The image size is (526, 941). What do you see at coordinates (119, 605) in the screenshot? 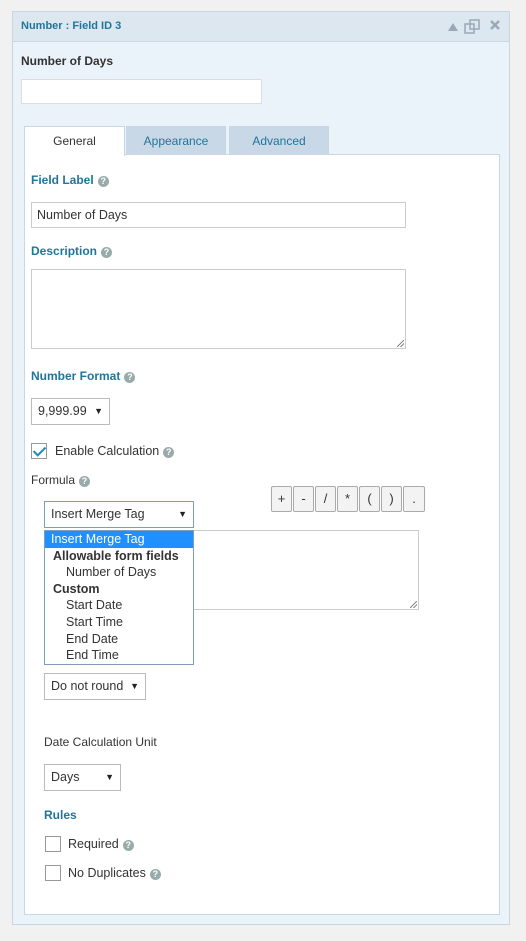
I see `dropdown-option-start-date: Start Date` at bounding box center [119, 605].